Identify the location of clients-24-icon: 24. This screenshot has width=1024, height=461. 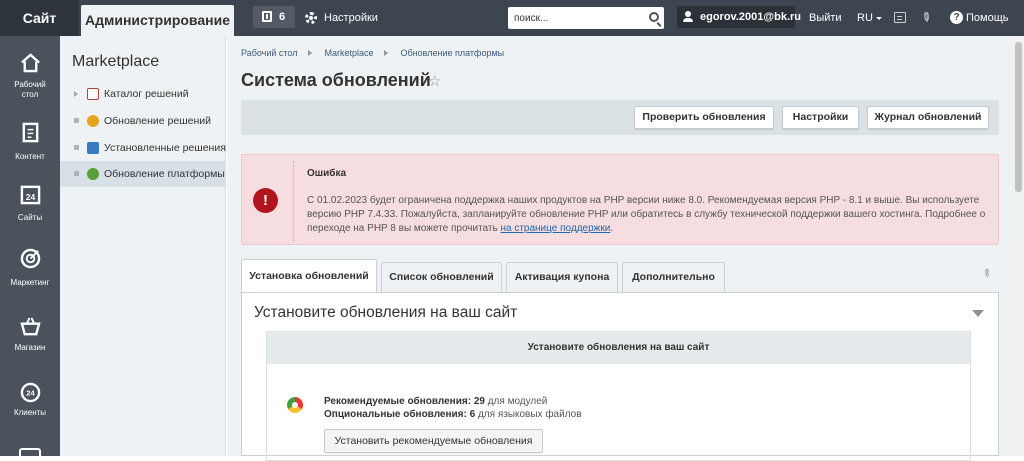
(30, 392).